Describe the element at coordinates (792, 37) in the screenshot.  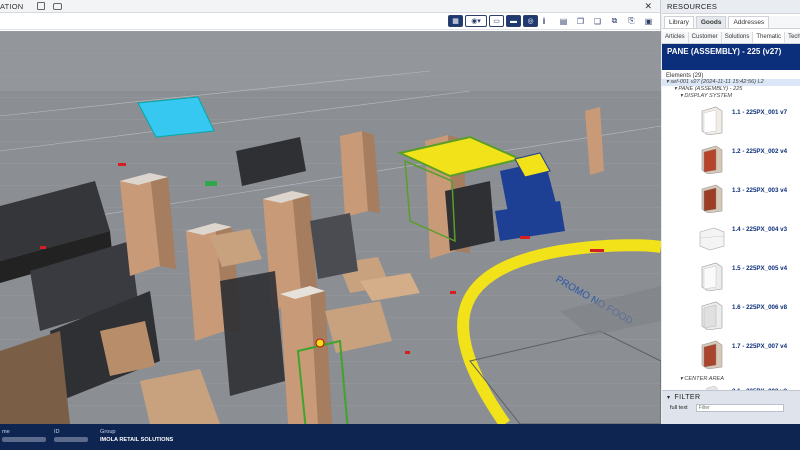
I see `subtab-tech: Tech` at that location.